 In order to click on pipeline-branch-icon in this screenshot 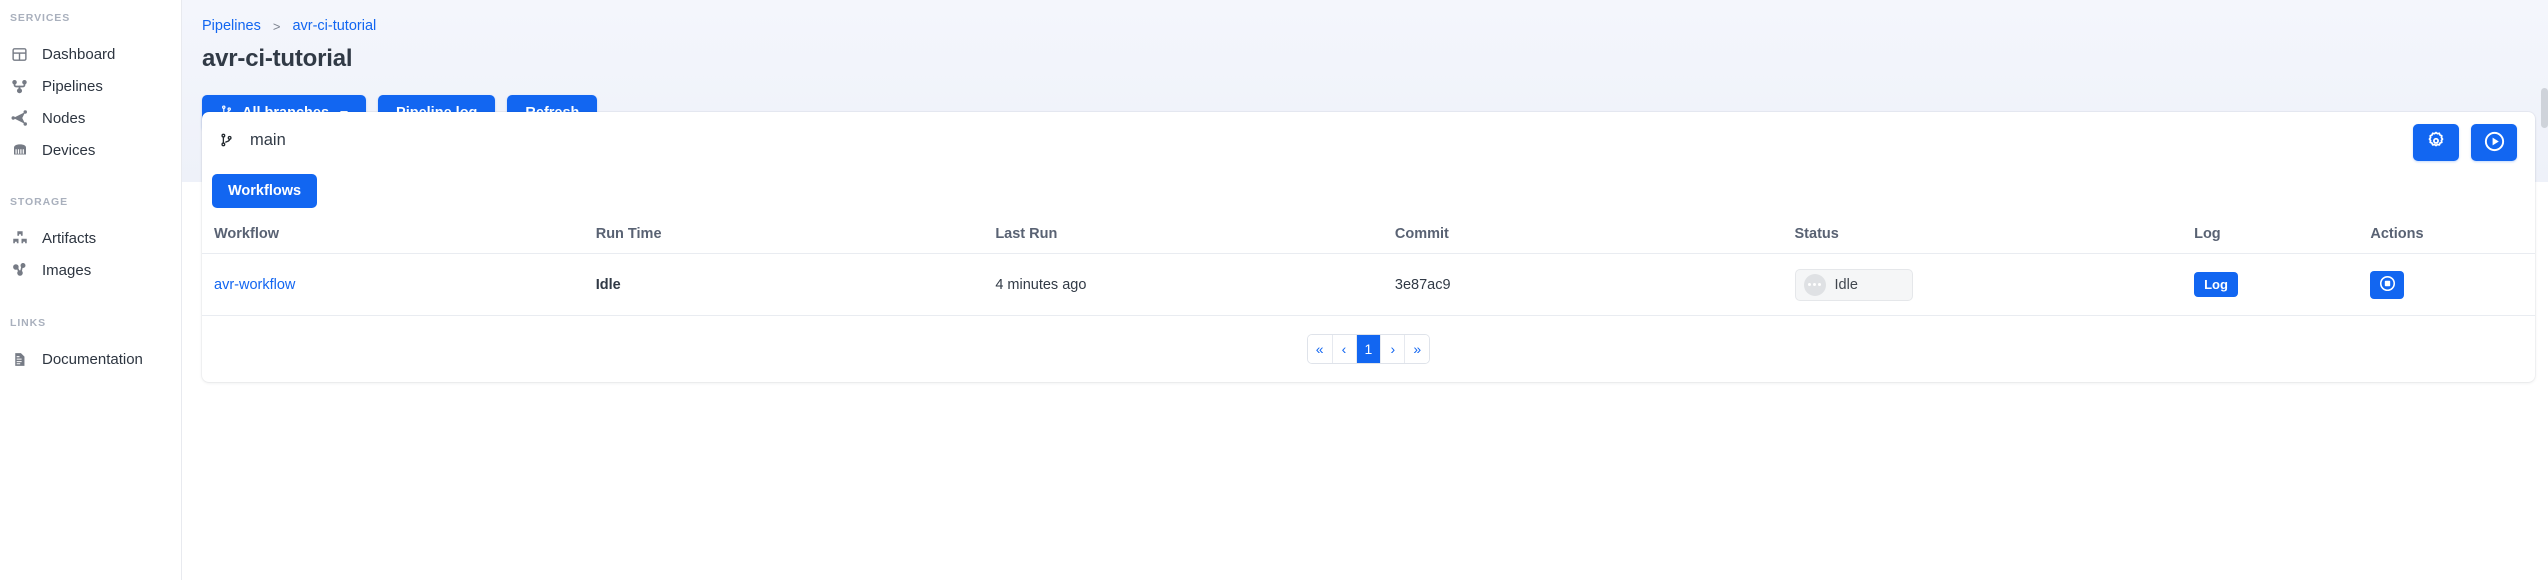, I will do `click(19, 86)`.